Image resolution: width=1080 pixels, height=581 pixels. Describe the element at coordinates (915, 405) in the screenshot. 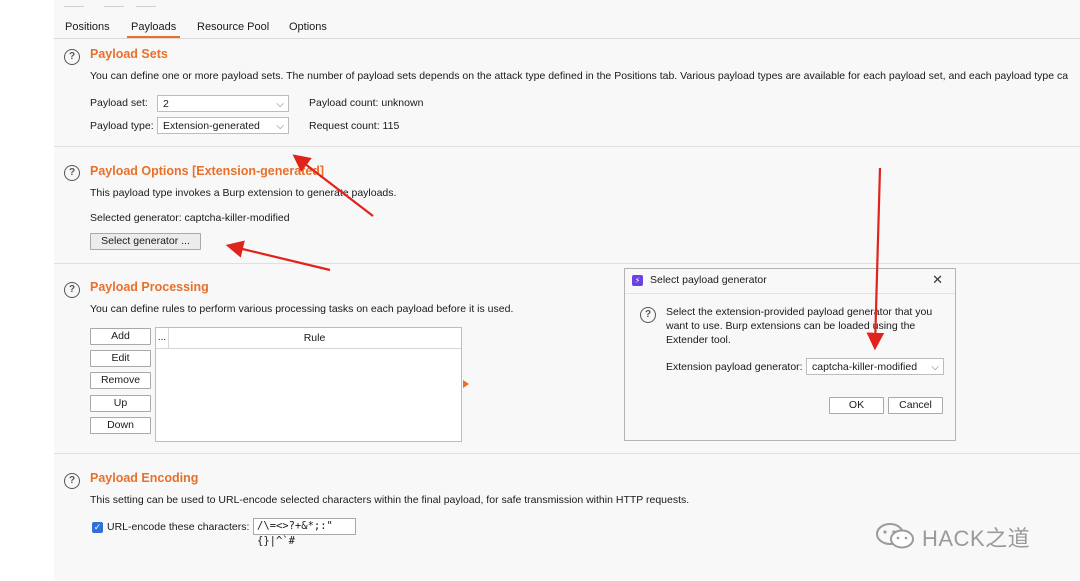

I see `cancel-button: Cancel` at that location.